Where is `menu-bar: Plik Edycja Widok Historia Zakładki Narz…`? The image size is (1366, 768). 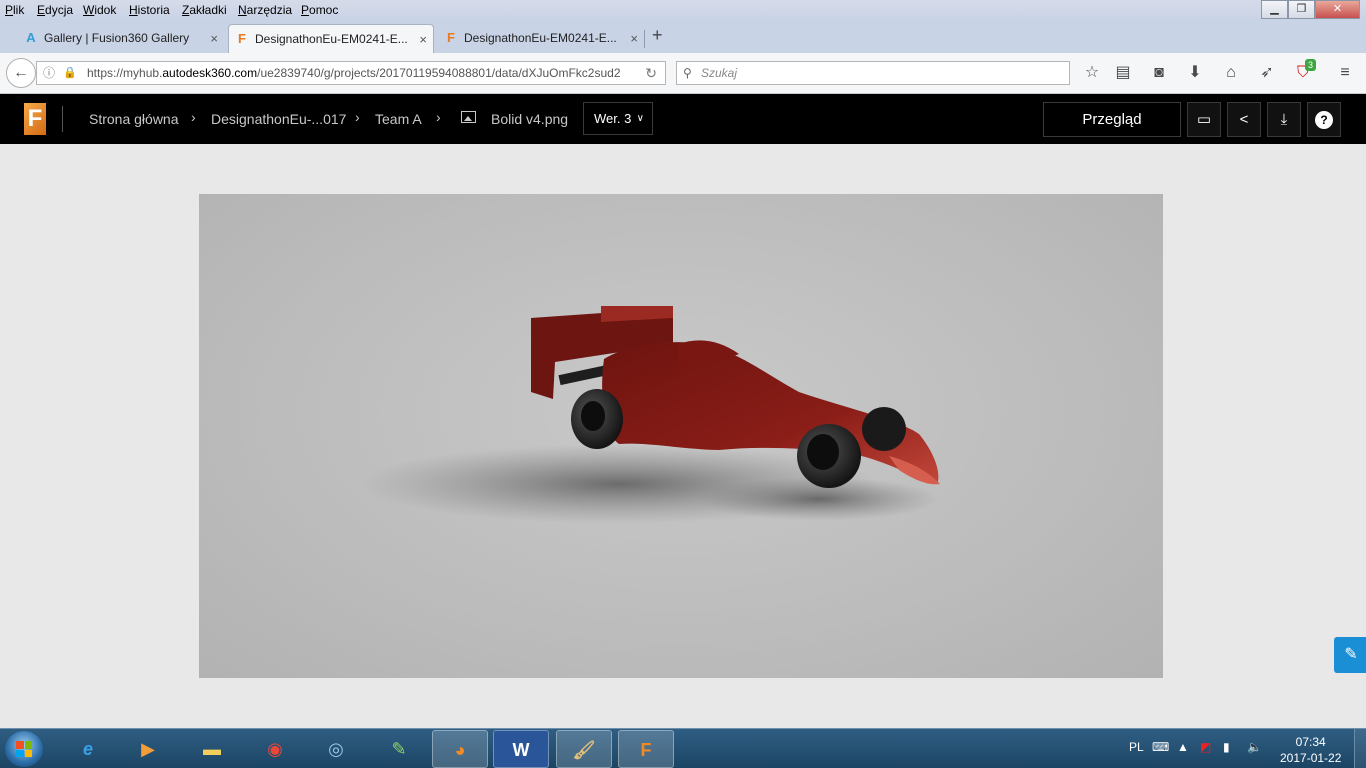 menu-bar: Plik Edycja Widok Historia Zakładki Narz… is located at coordinates (683, 10).